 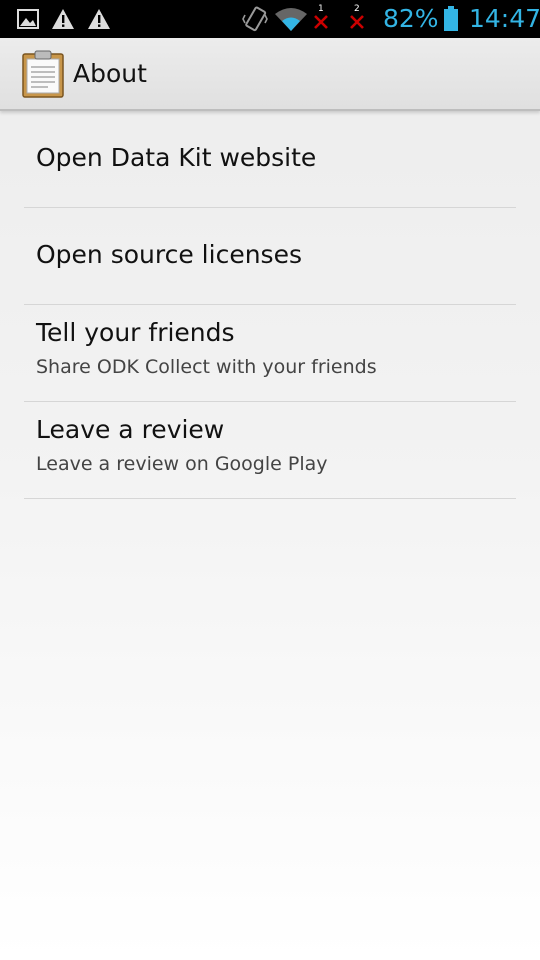 What do you see at coordinates (169, 254) in the screenshot?
I see `list-item-title: Open source licenses` at bounding box center [169, 254].